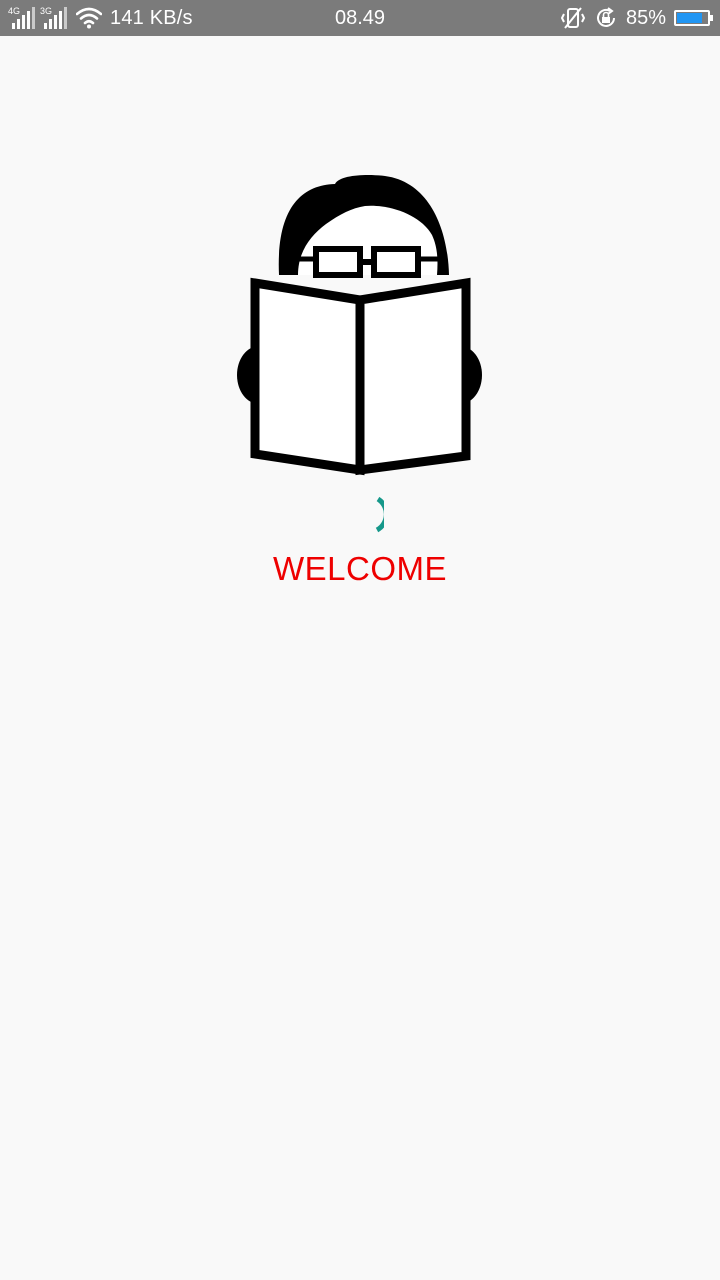 The image size is (720, 1280). Describe the element at coordinates (360, 18) in the screenshot. I see `status-bar: 4G 3G 141 KB/s 08.49 85%` at that location.